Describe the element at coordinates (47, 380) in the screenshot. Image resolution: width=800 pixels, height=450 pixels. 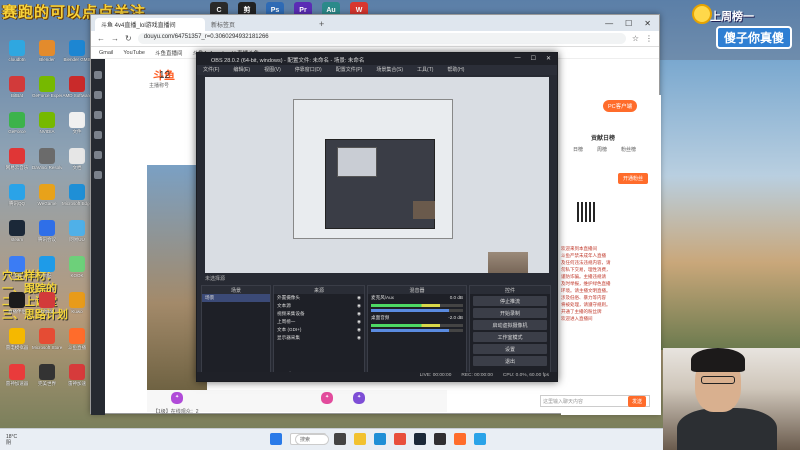
I see `desktop-icon: 完美世界` at that location.